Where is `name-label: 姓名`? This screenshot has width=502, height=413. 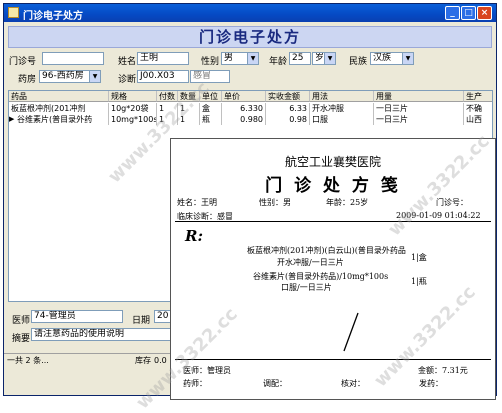 name-label: 姓名 is located at coordinates (127, 62).